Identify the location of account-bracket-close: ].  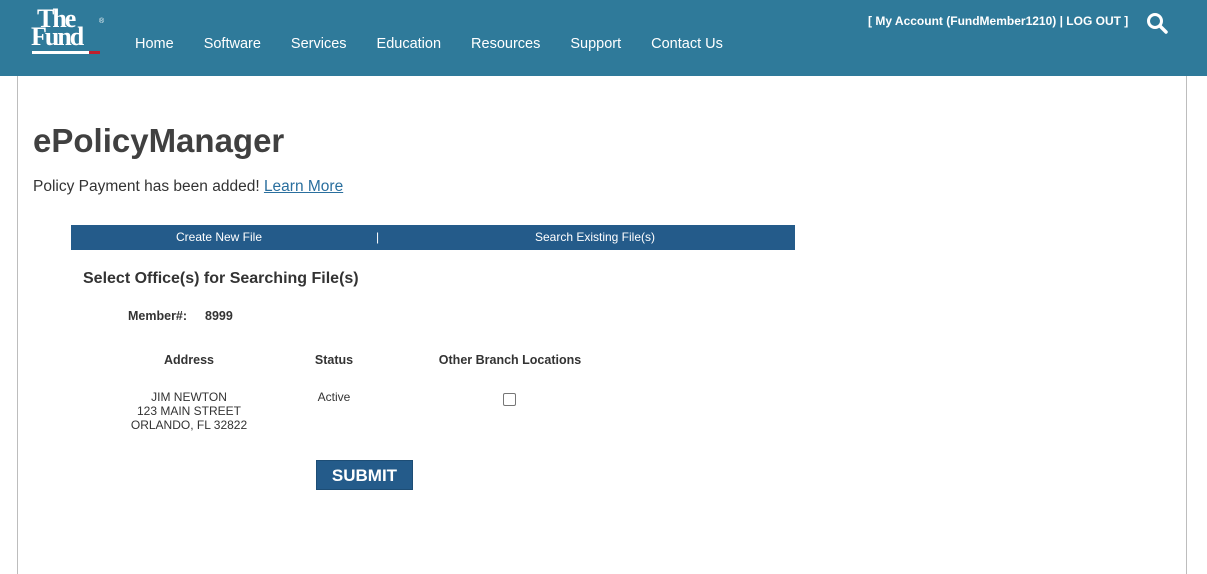
(1124, 21).